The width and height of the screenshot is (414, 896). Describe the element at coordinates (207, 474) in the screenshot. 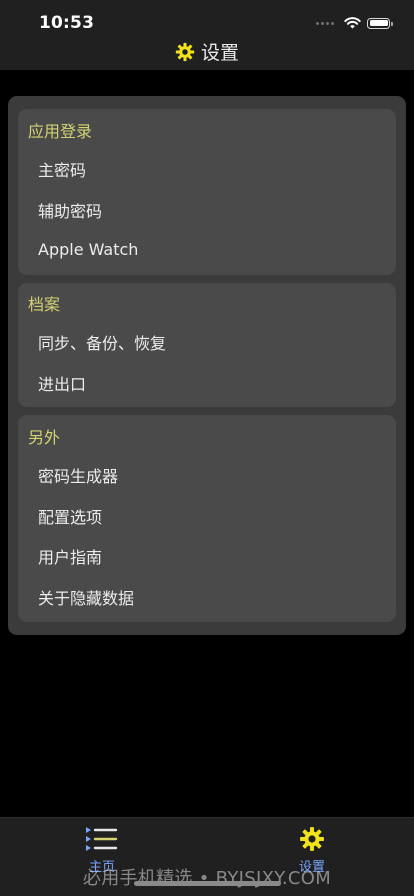

I see `settings-item-password-generator: 密码生成器` at that location.